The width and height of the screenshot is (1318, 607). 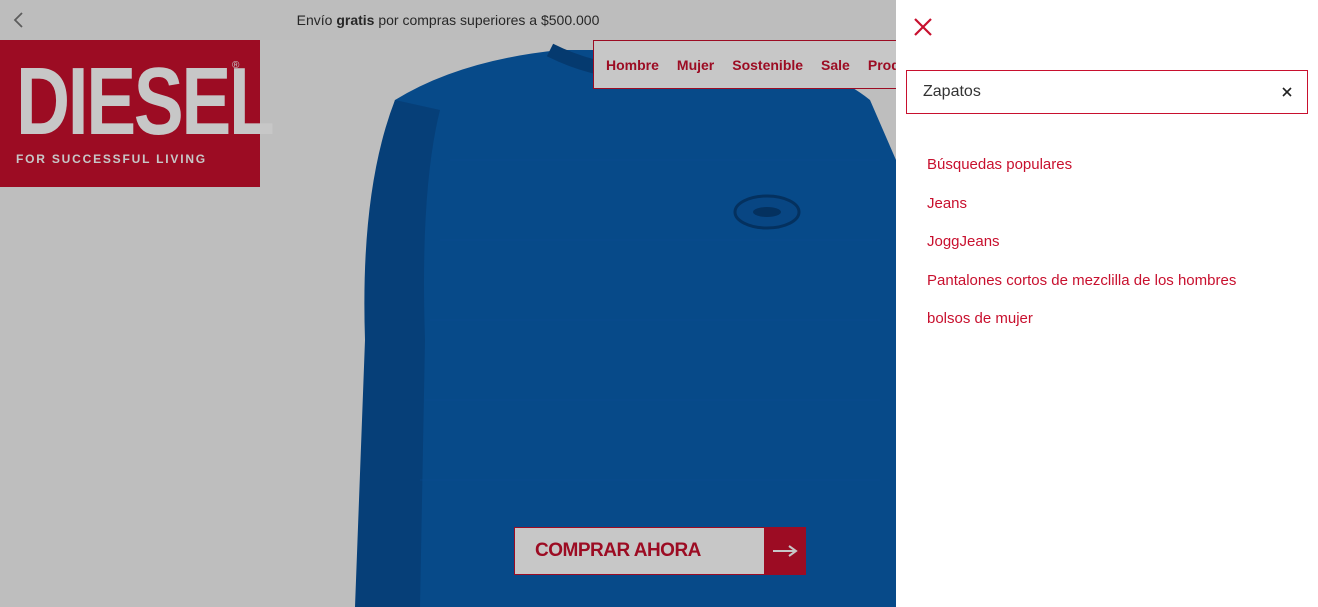 What do you see at coordinates (1117, 173) in the screenshot?
I see `suggestion-popular-searches: Búsquedas populares` at bounding box center [1117, 173].